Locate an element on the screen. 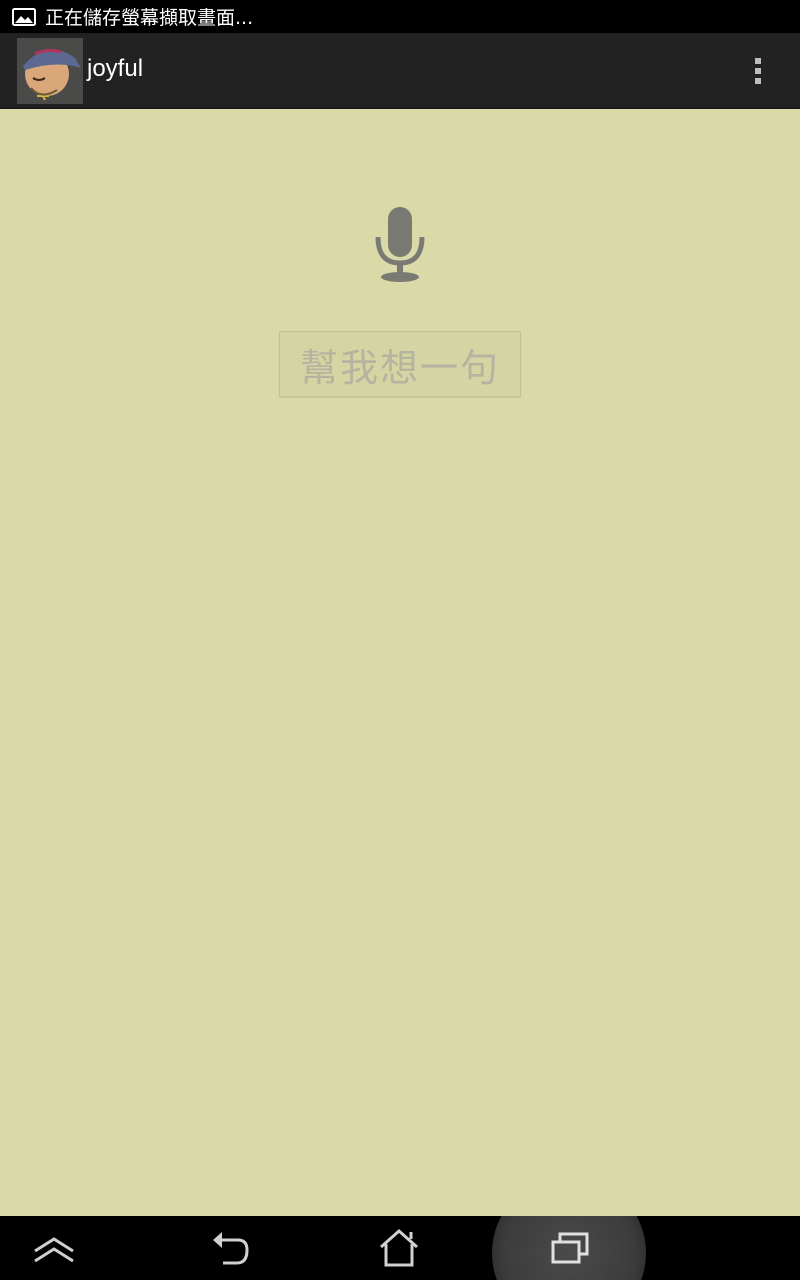 This screenshot has width=800, height=1280. overflow-menu-icon is located at coordinates (758, 71).